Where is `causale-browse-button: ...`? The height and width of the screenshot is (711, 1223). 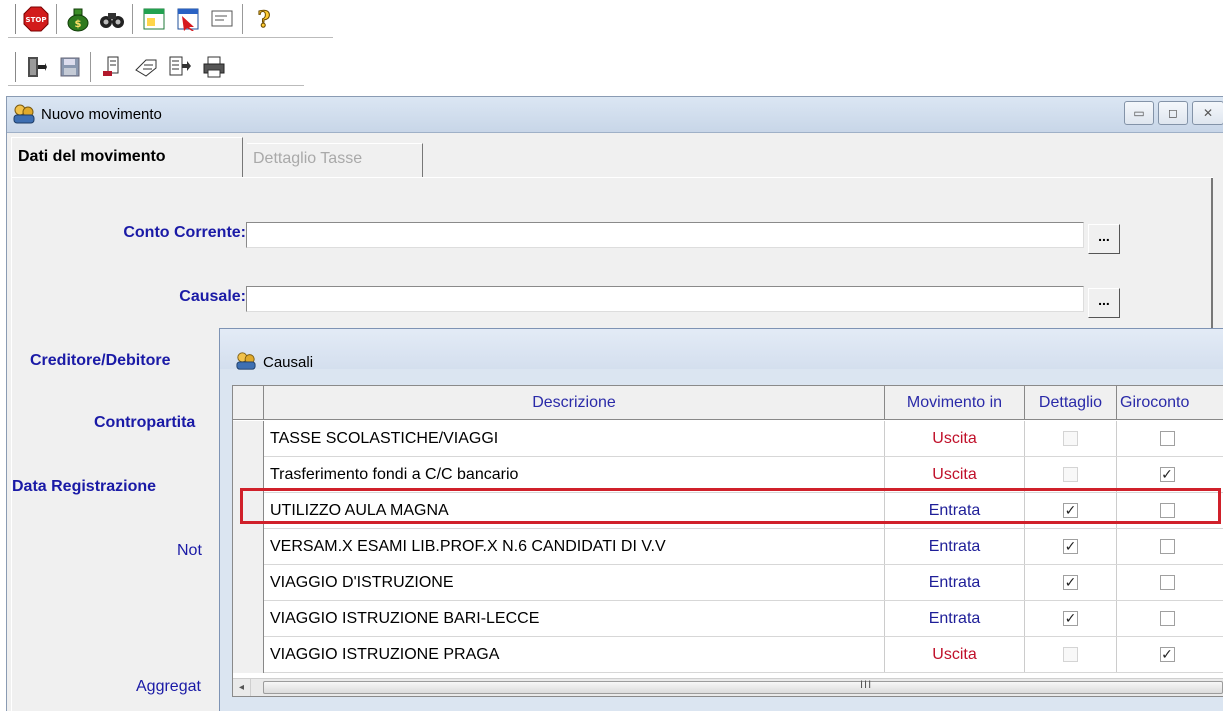
causale-browse-button: ... is located at coordinates (1104, 303).